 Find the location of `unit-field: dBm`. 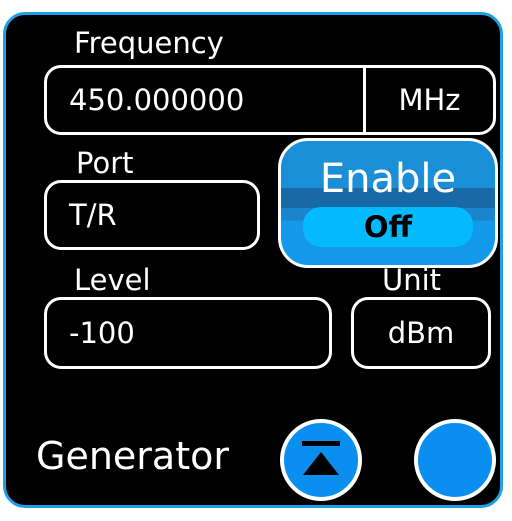

unit-field: dBm is located at coordinates (421, 333).